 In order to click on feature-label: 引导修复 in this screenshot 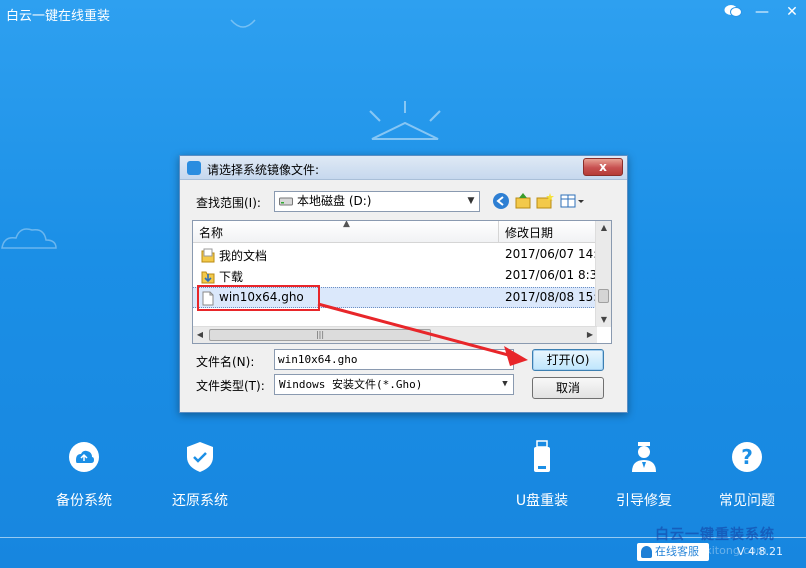, I will do `click(644, 501)`.